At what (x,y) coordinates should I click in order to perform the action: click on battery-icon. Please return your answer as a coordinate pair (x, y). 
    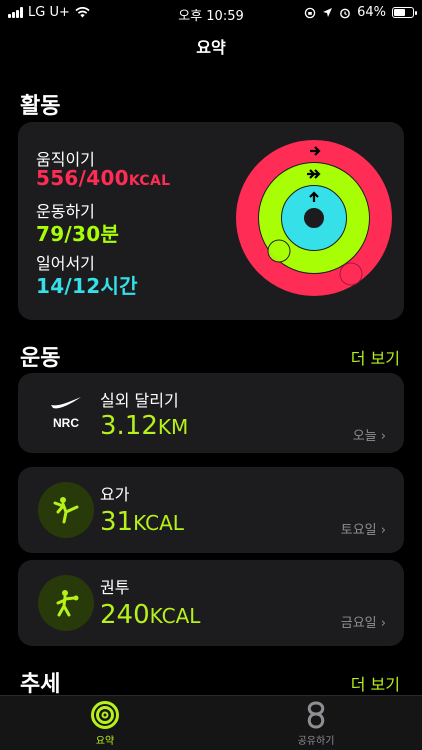
    Looking at the image, I should click on (404, 12).